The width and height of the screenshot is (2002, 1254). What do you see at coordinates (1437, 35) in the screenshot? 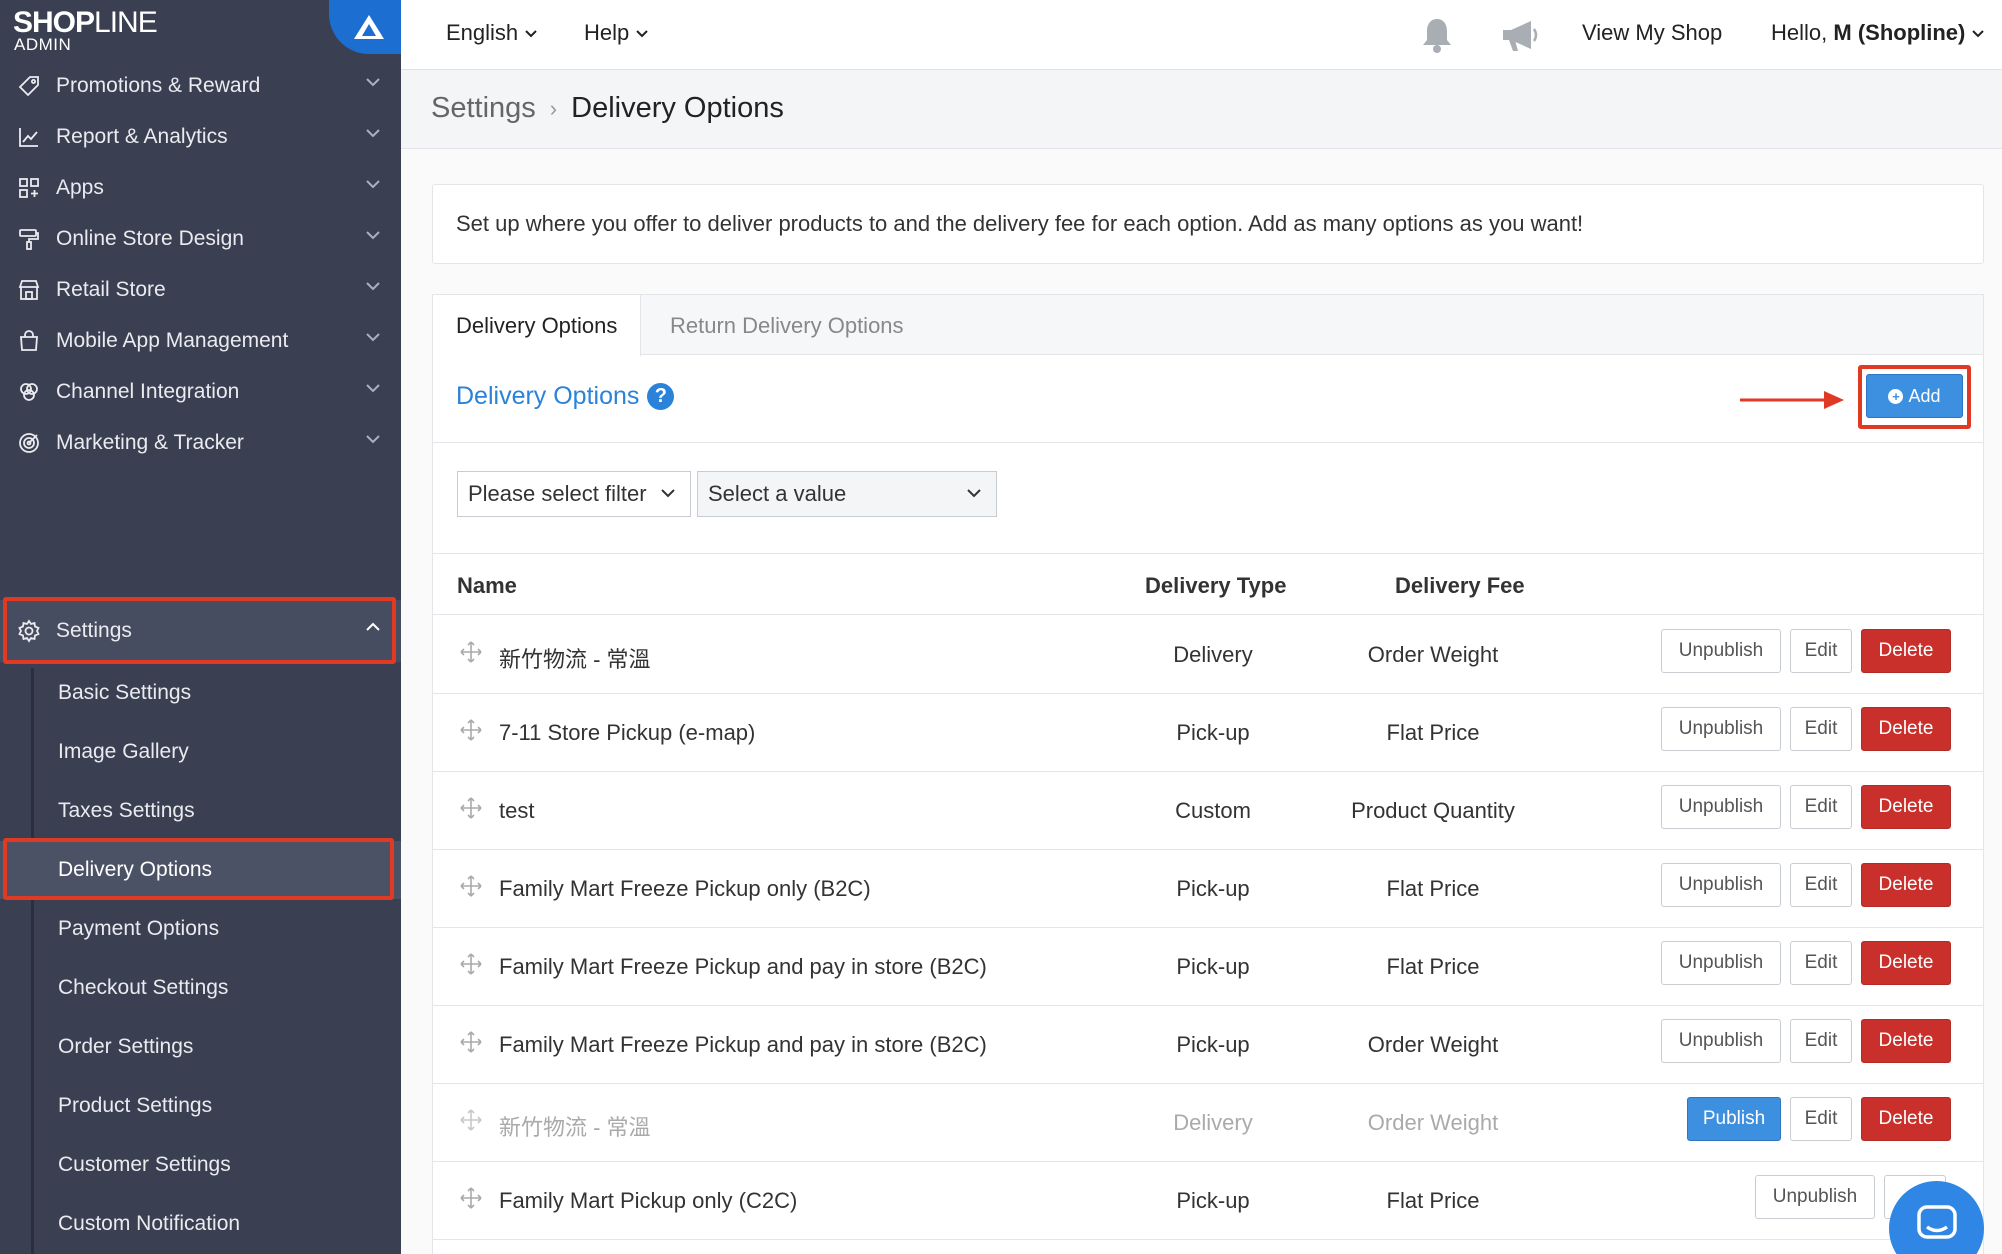
I see `bell-icon` at bounding box center [1437, 35].